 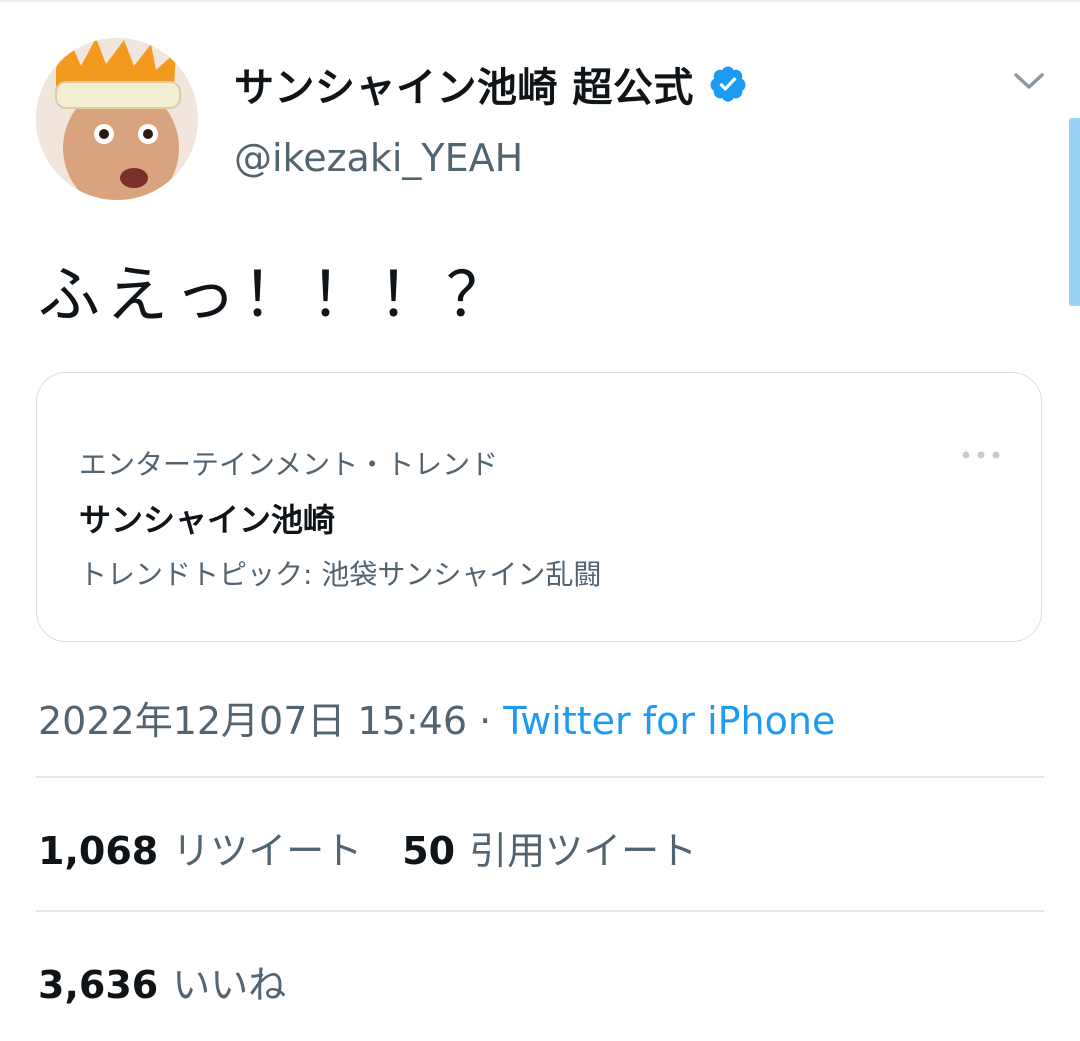 What do you see at coordinates (367, 847) in the screenshot?
I see `engagement-stats: 1,068 リツイート 50 引用ツイート` at bounding box center [367, 847].